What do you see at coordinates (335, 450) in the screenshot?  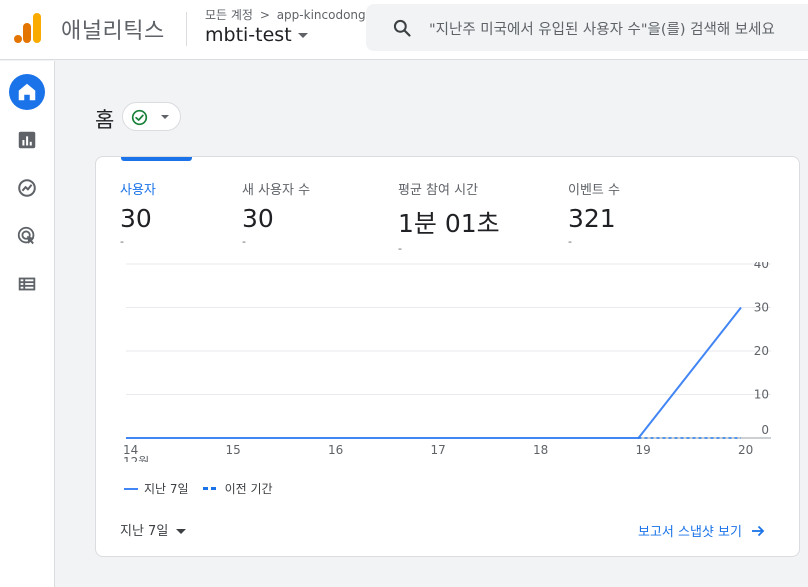 I see `x-tick-label: 16` at bounding box center [335, 450].